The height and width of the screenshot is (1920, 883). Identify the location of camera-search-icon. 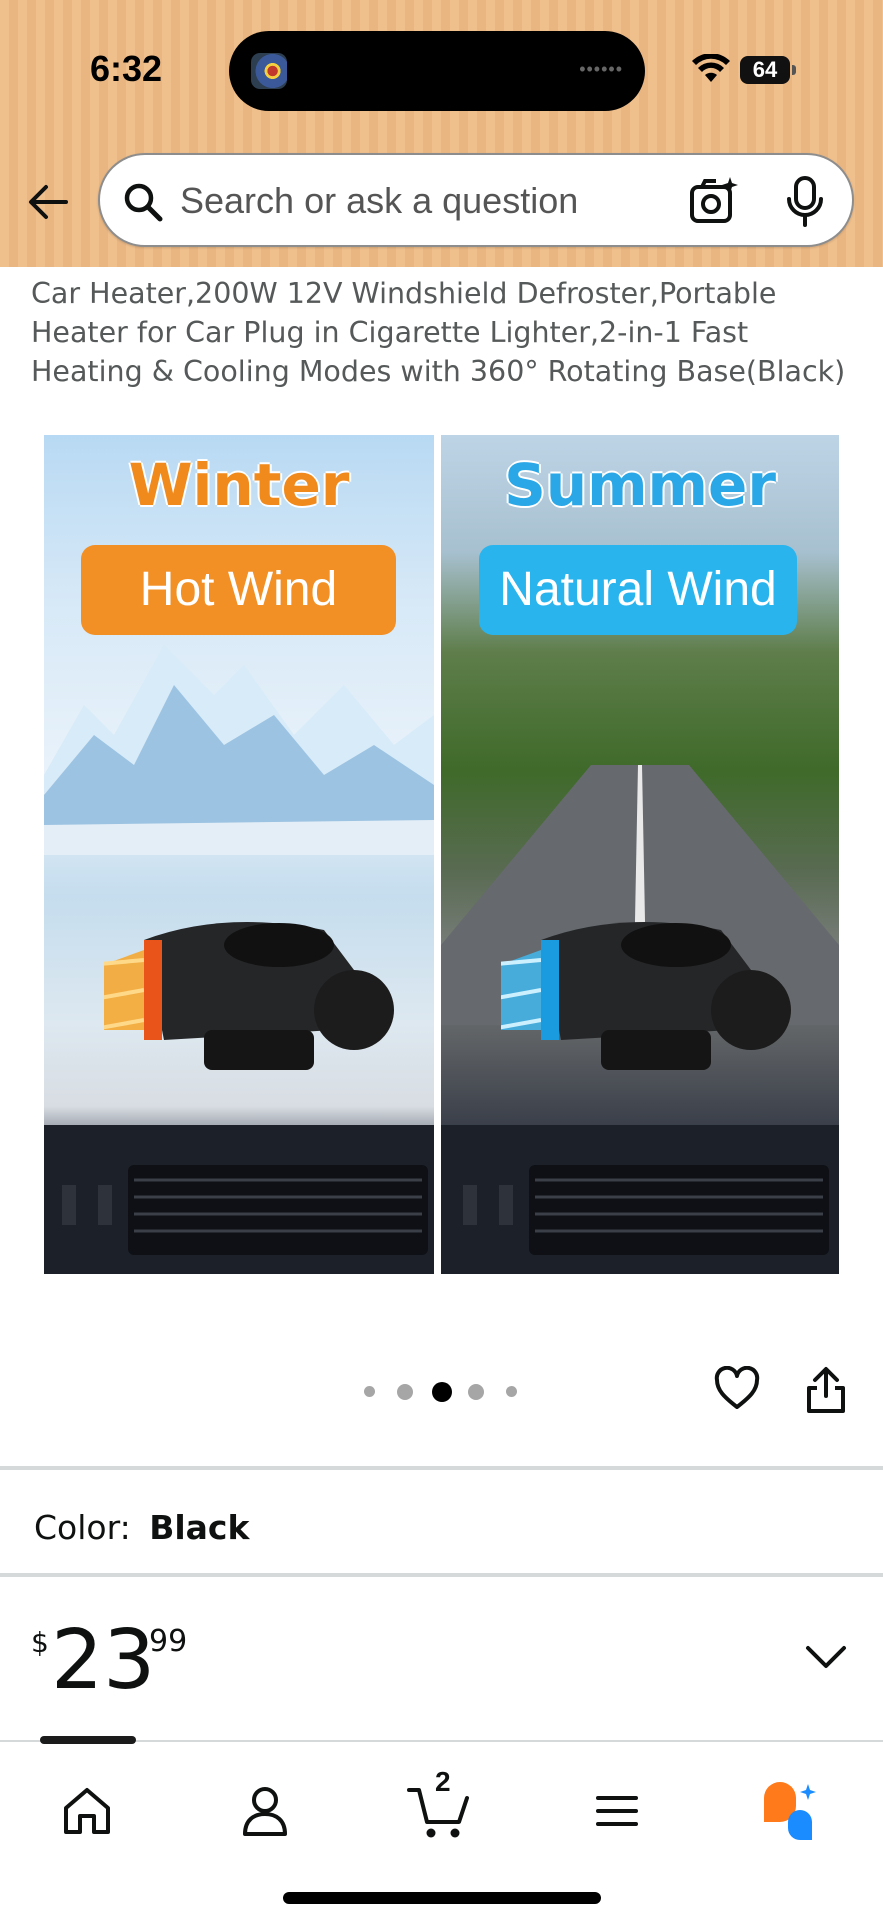
(714, 201).